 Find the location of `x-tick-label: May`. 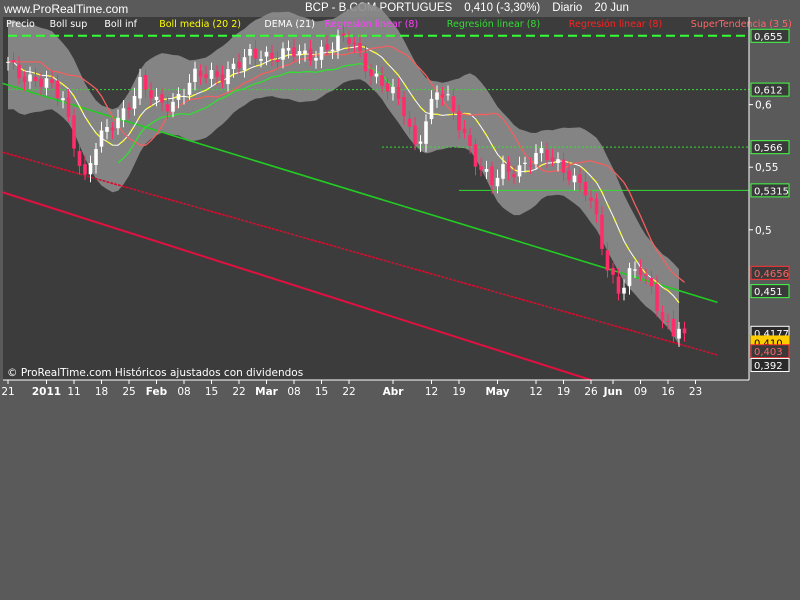

x-tick-label: May is located at coordinates (497, 392).